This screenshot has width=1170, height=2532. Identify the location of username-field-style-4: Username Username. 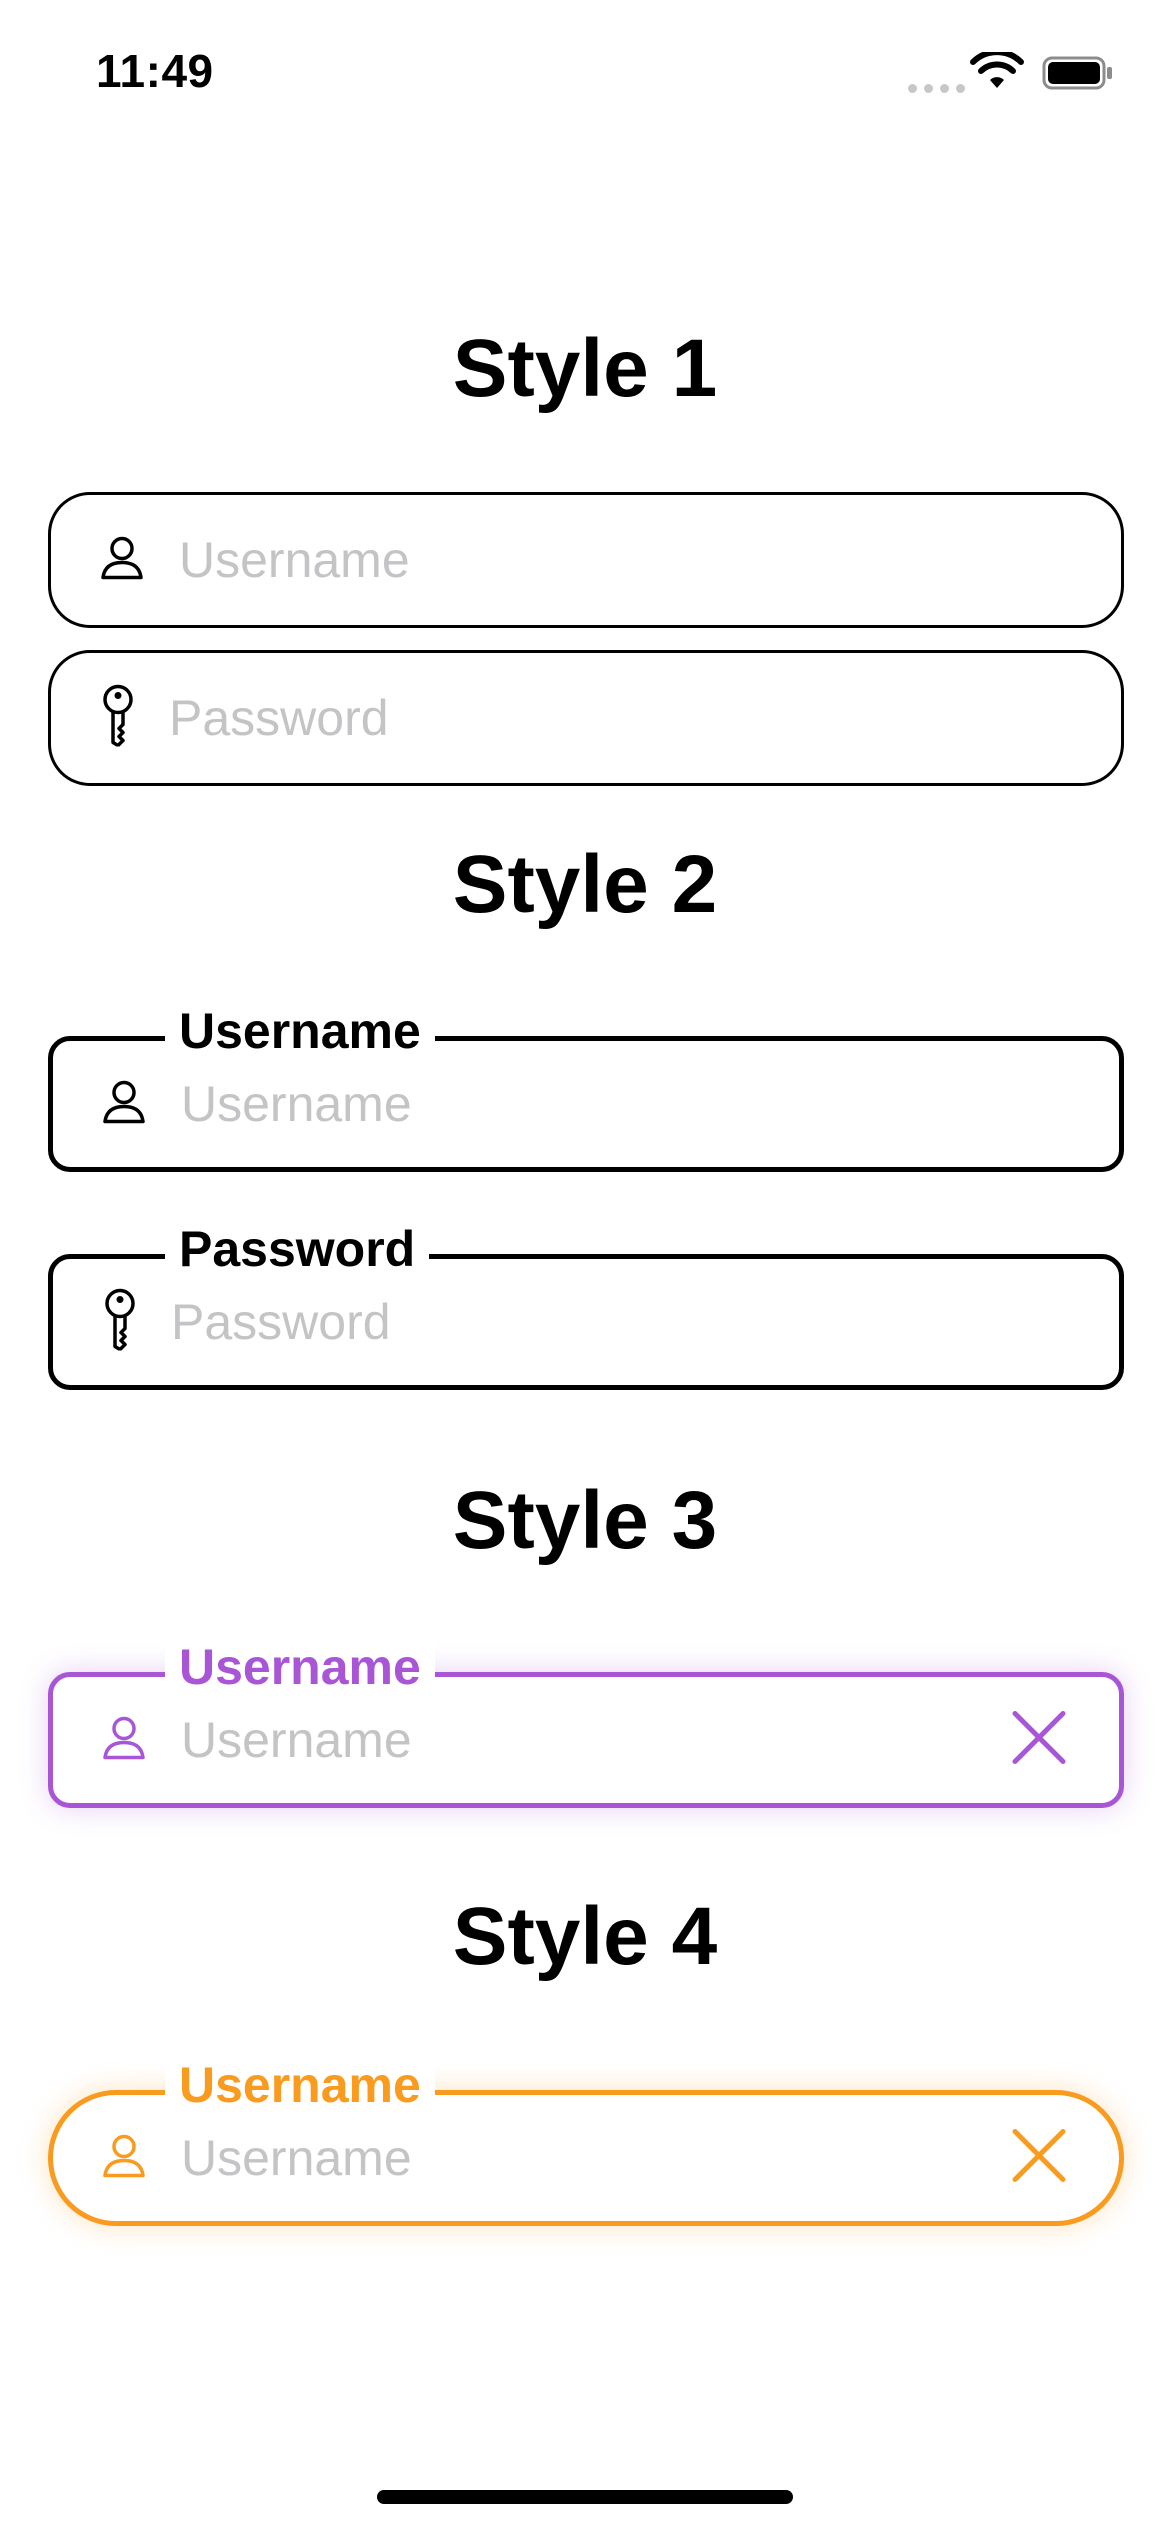
(586, 2140).